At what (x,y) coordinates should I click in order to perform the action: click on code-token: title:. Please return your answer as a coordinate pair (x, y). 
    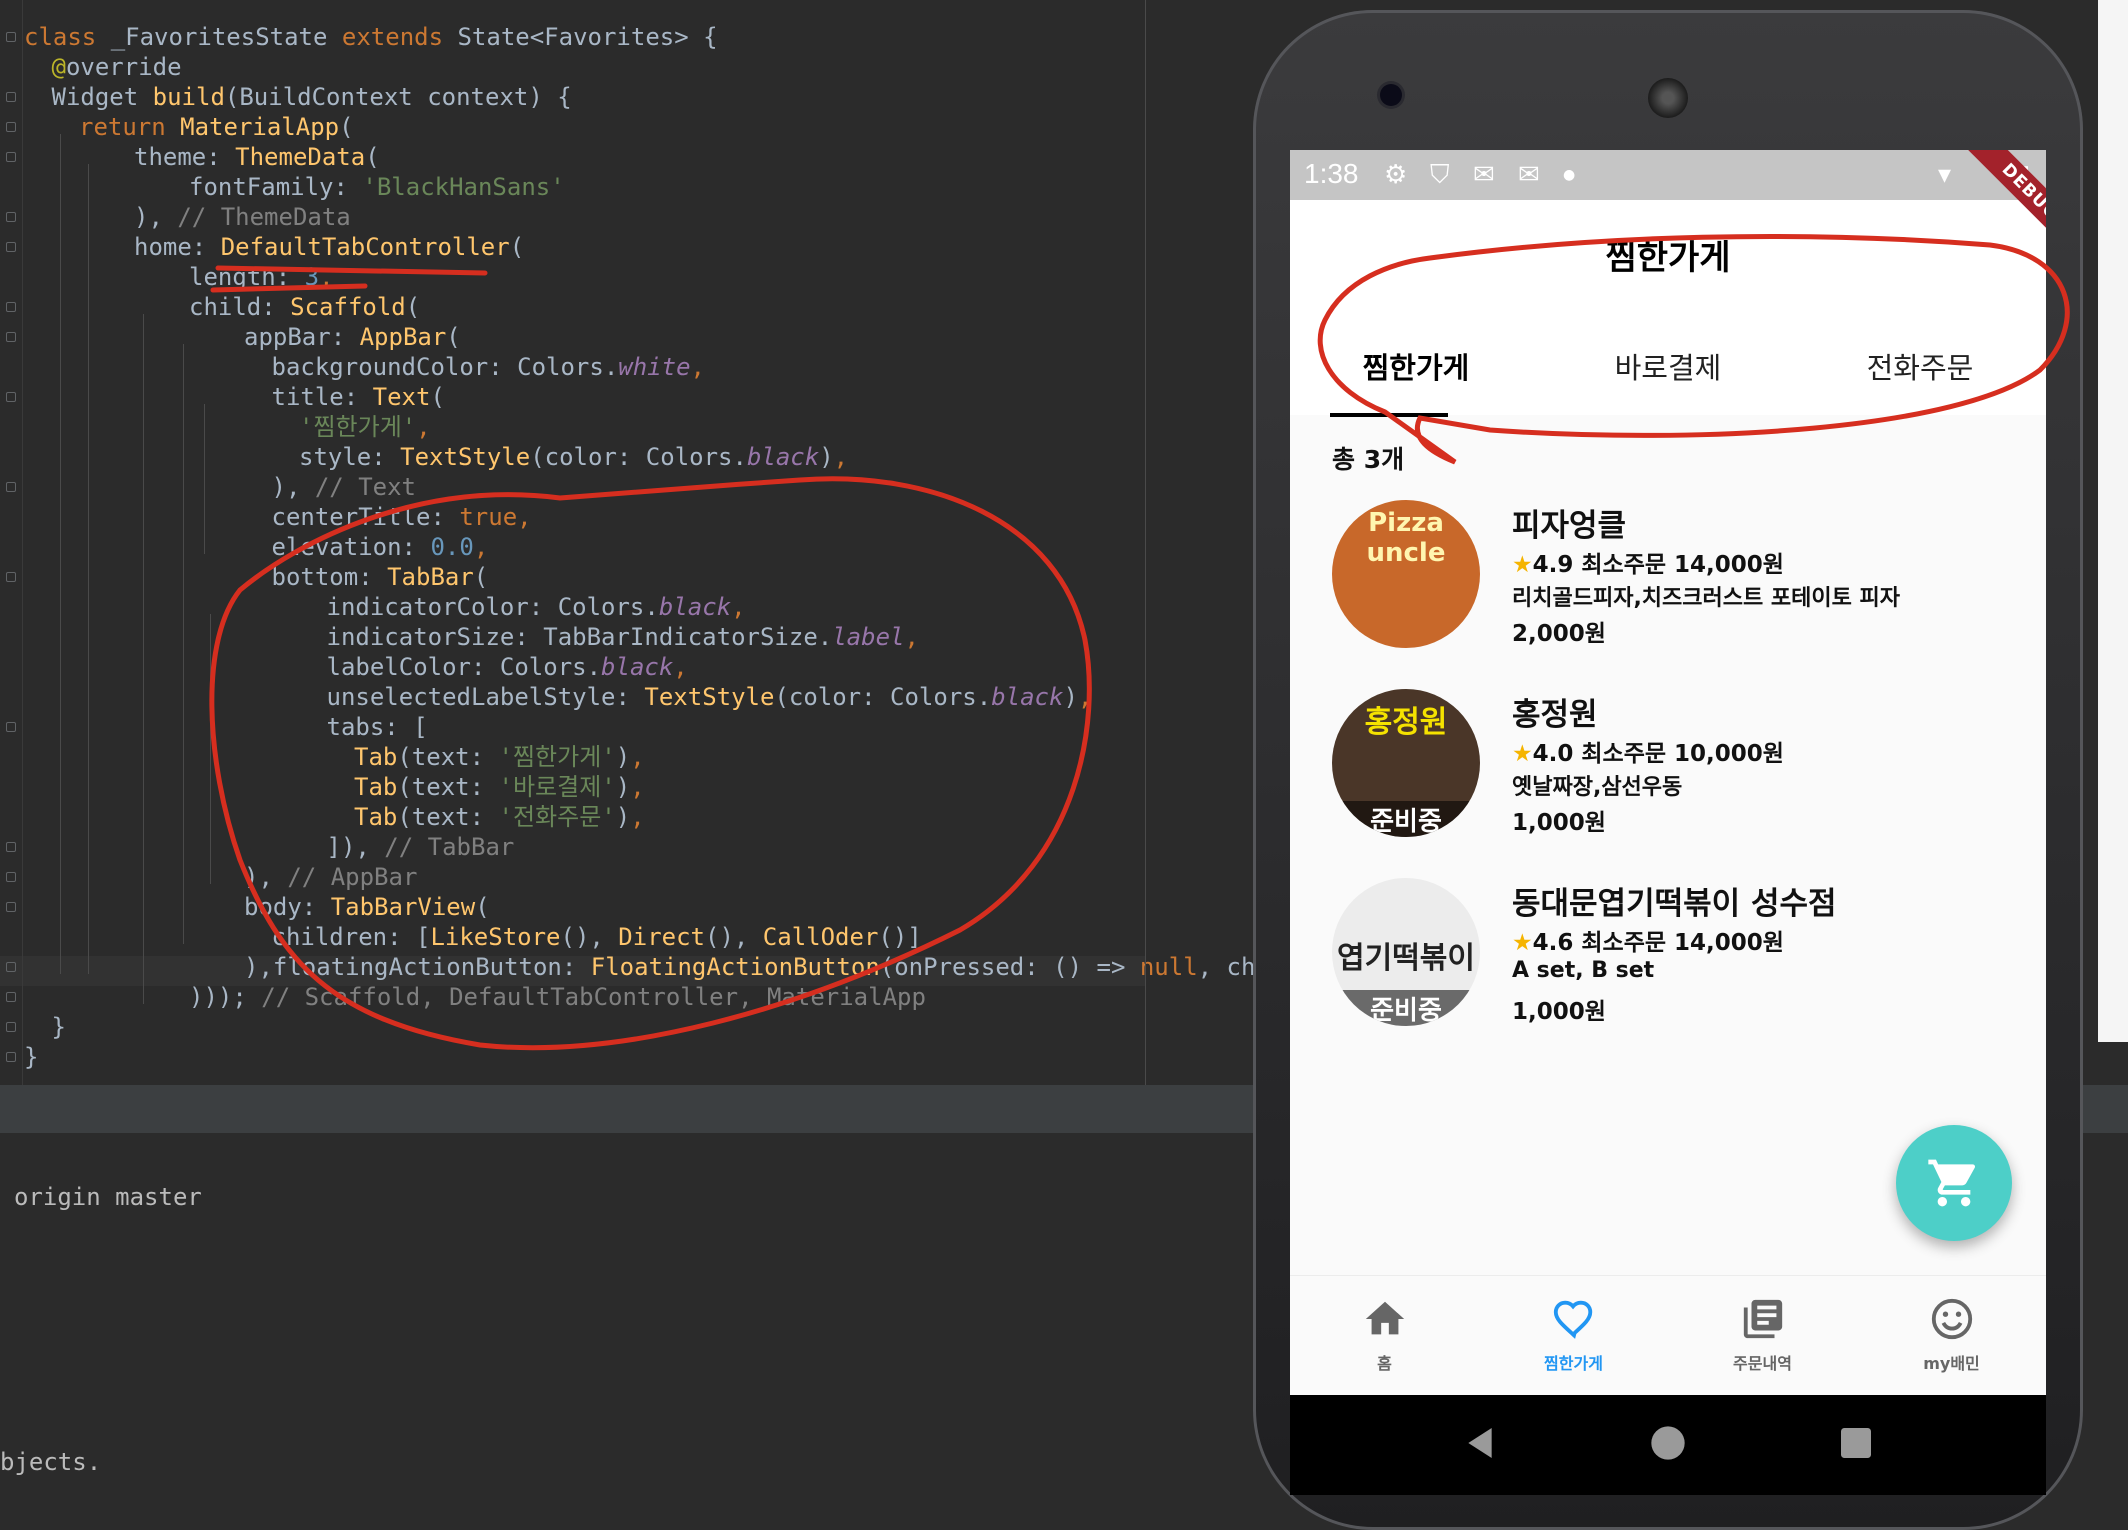
    Looking at the image, I should click on (322, 397).